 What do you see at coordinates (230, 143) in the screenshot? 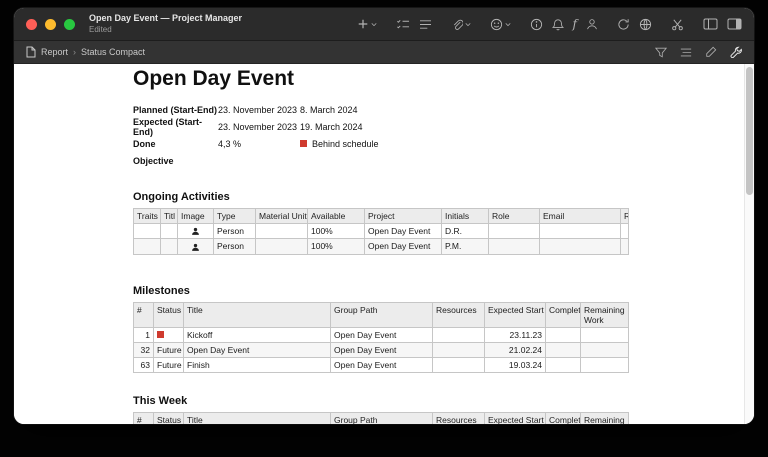
I see `done-value: 4,3 %` at bounding box center [230, 143].